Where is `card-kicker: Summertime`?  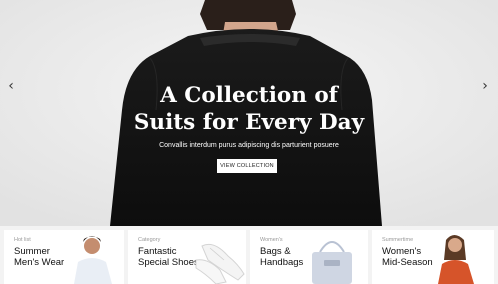 card-kicker: Summertime is located at coordinates (398, 240).